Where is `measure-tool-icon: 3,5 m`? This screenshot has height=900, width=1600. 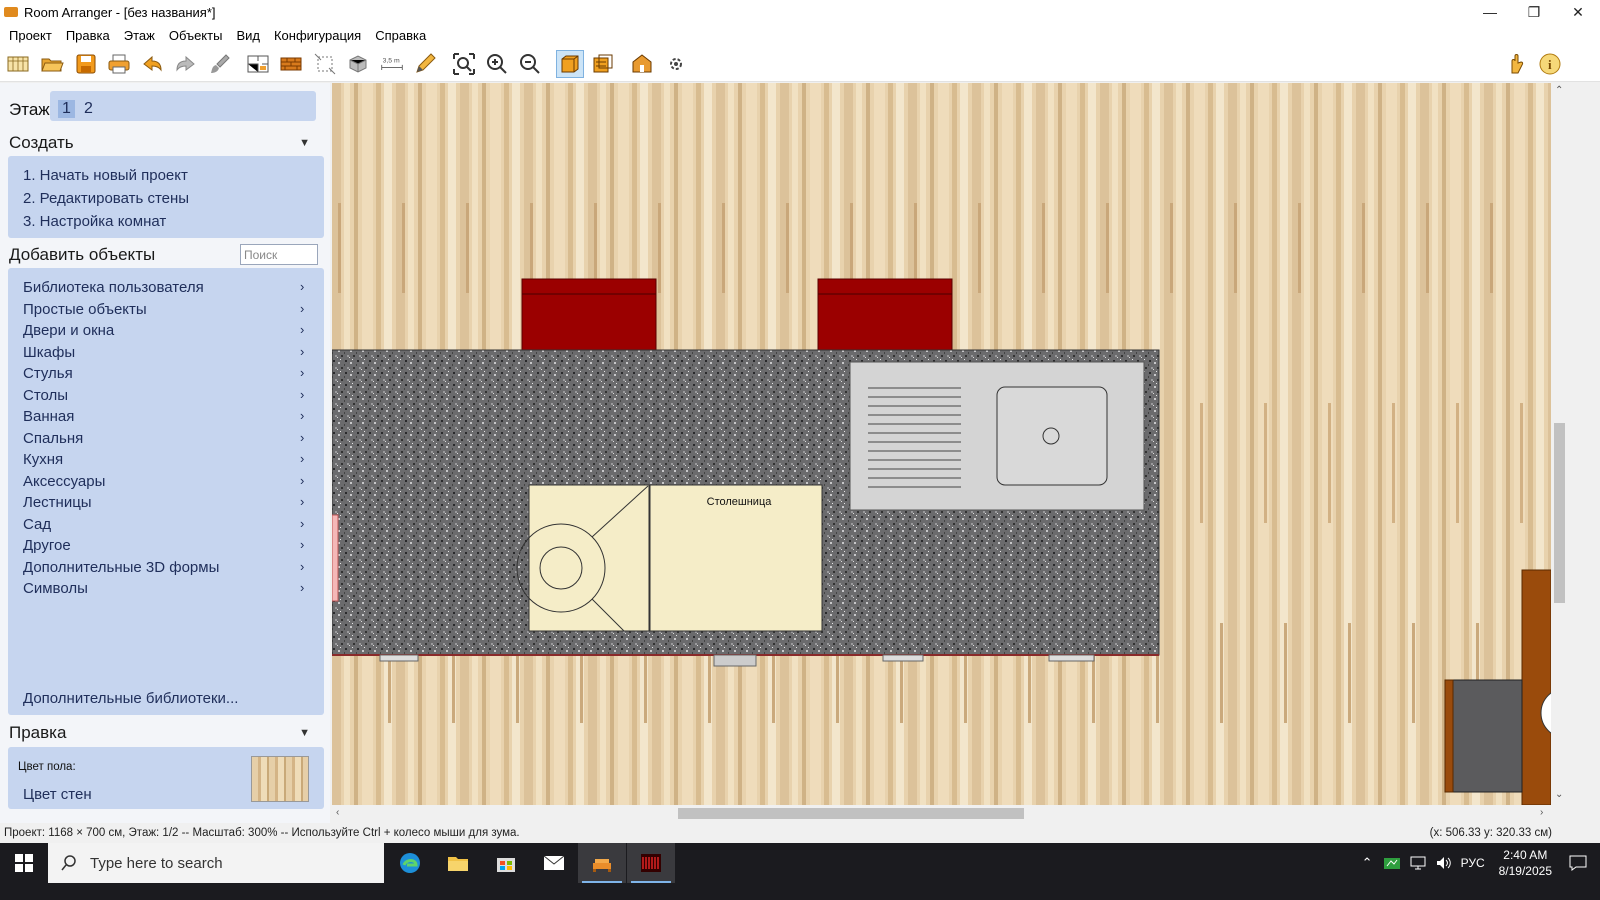 measure-tool-icon: 3,5 m is located at coordinates (392, 64).